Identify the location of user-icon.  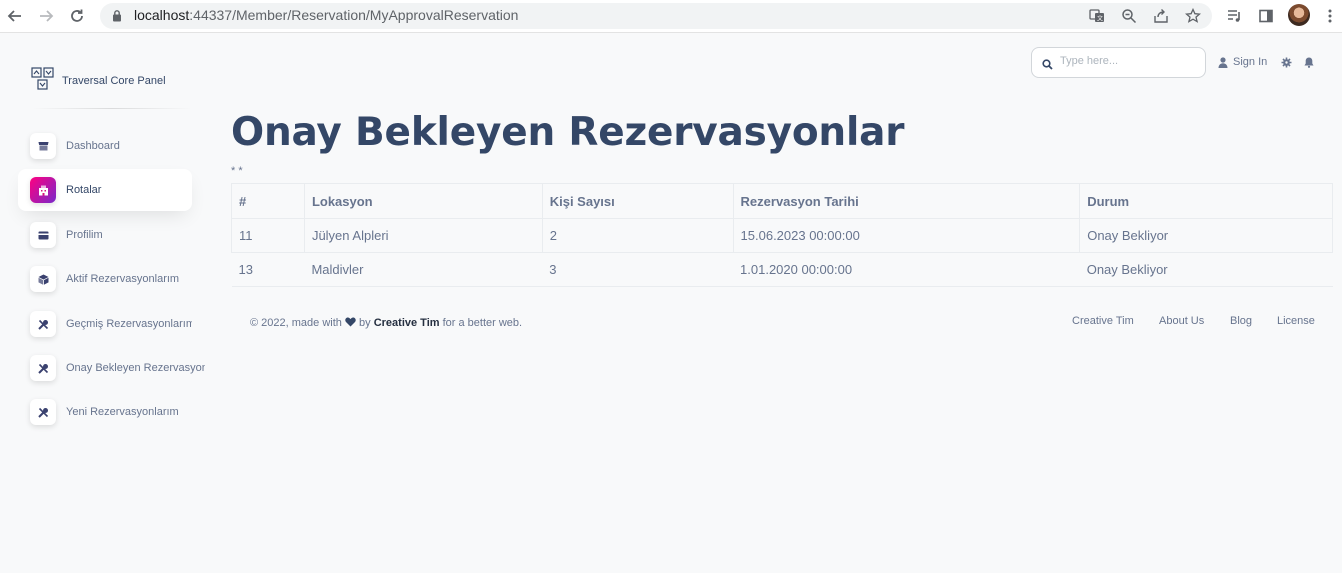
(1223, 62).